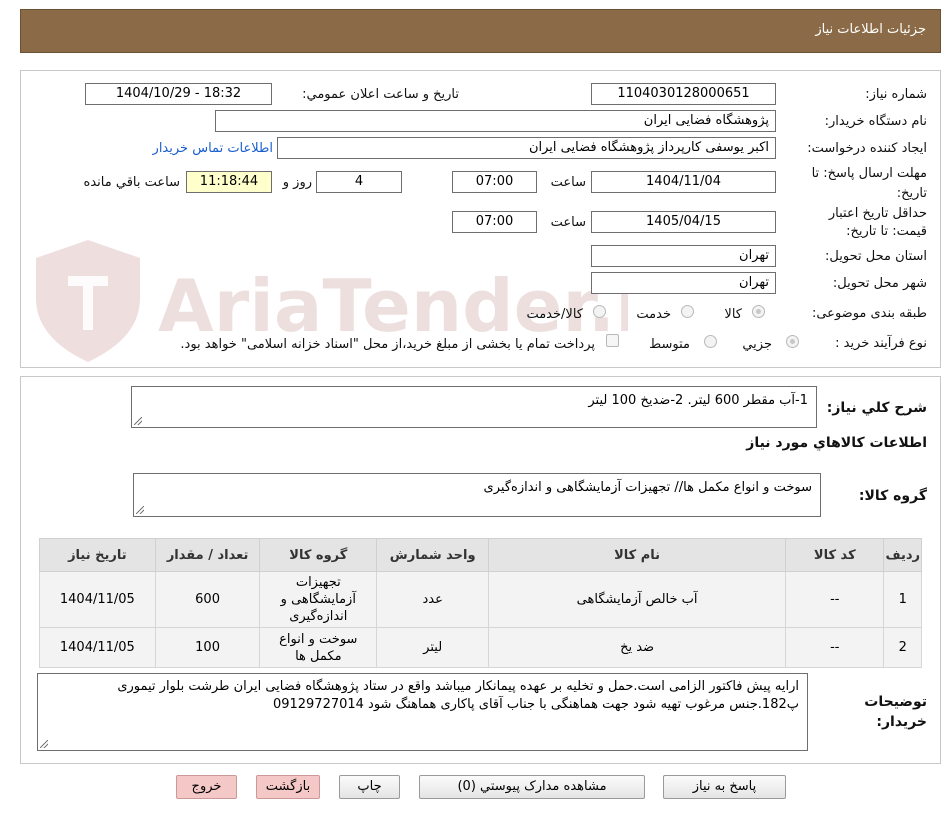 This screenshot has height=820, width=944. What do you see at coordinates (380, 94) in the screenshot?
I see `announce-label: تاریخ و ساعت اعلان عمومي:` at bounding box center [380, 94].